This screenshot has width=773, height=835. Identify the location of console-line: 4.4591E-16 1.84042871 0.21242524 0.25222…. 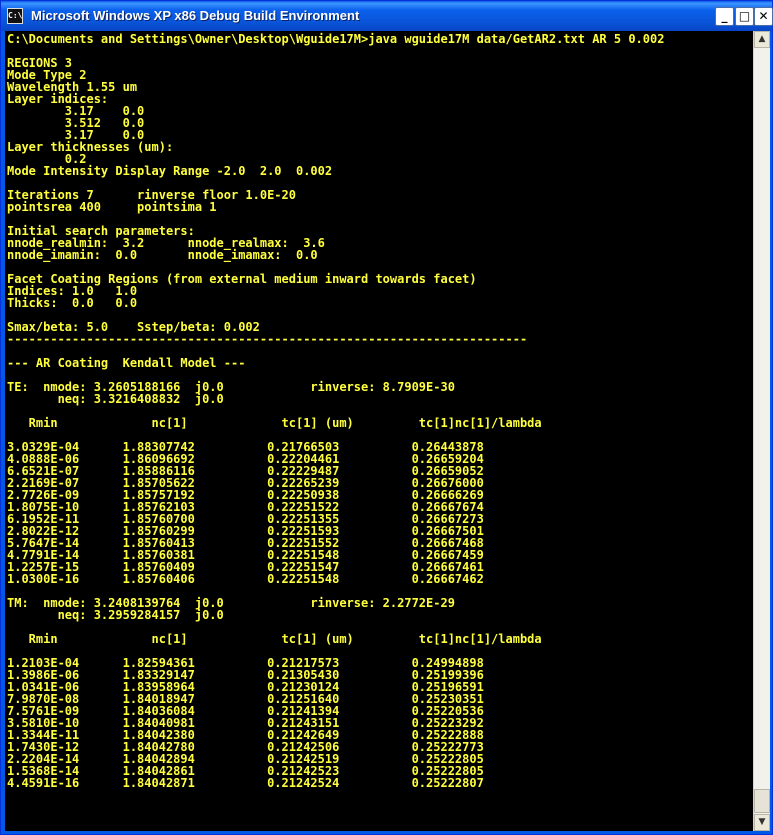
(245, 783).